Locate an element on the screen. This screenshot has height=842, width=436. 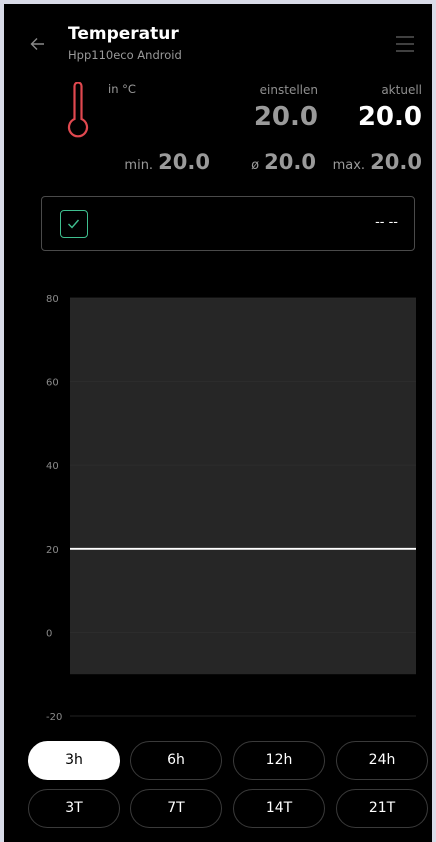
stat-min-label: min. is located at coordinates (139, 165).